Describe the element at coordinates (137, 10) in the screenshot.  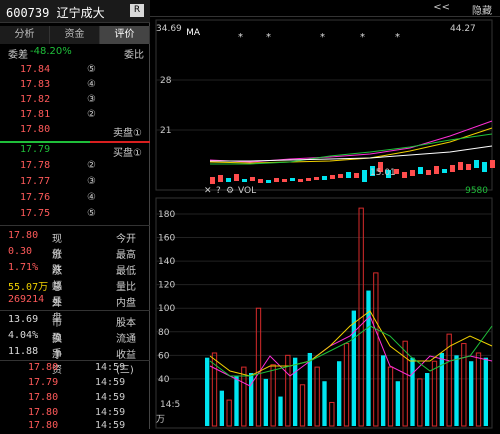
I see `r-badge: R` at that location.